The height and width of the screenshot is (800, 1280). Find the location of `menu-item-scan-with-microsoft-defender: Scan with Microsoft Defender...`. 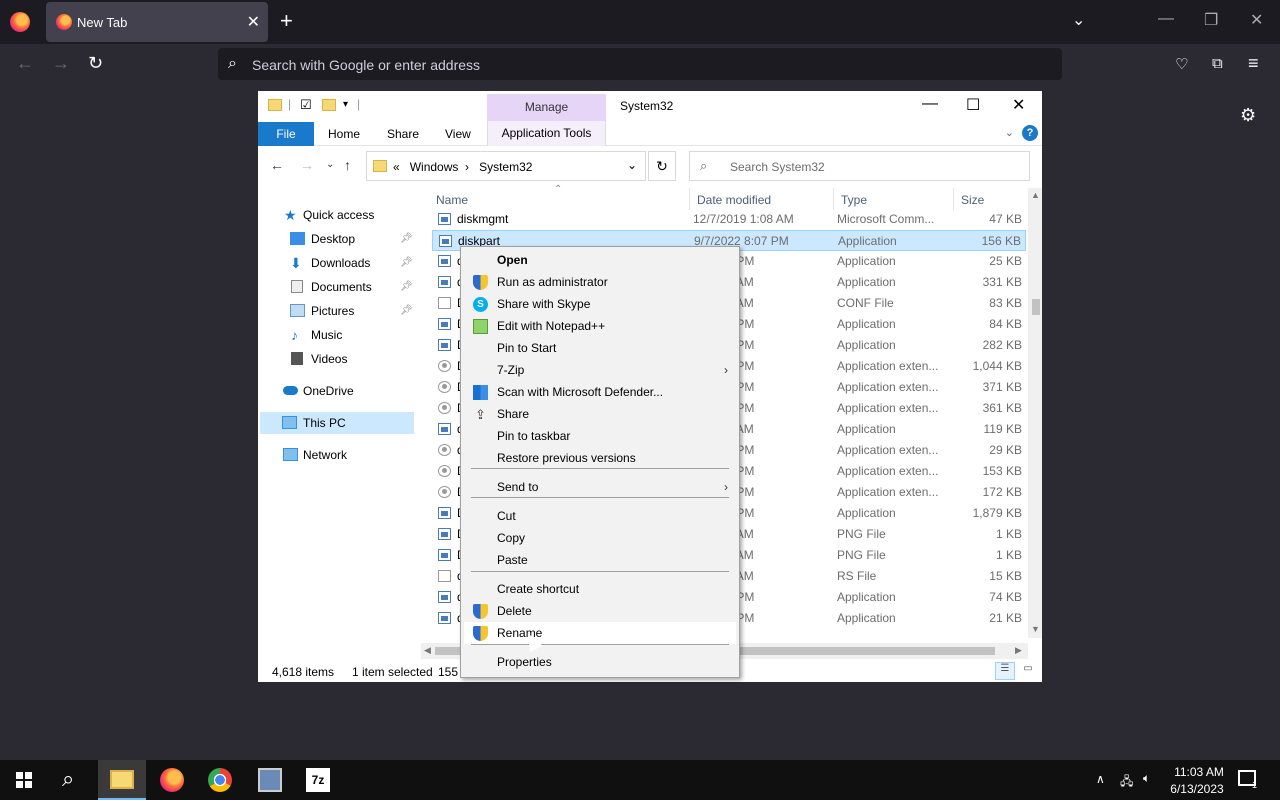

menu-item-scan-with-microsoft-defender: Scan with Microsoft Defender... is located at coordinates (600, 392).